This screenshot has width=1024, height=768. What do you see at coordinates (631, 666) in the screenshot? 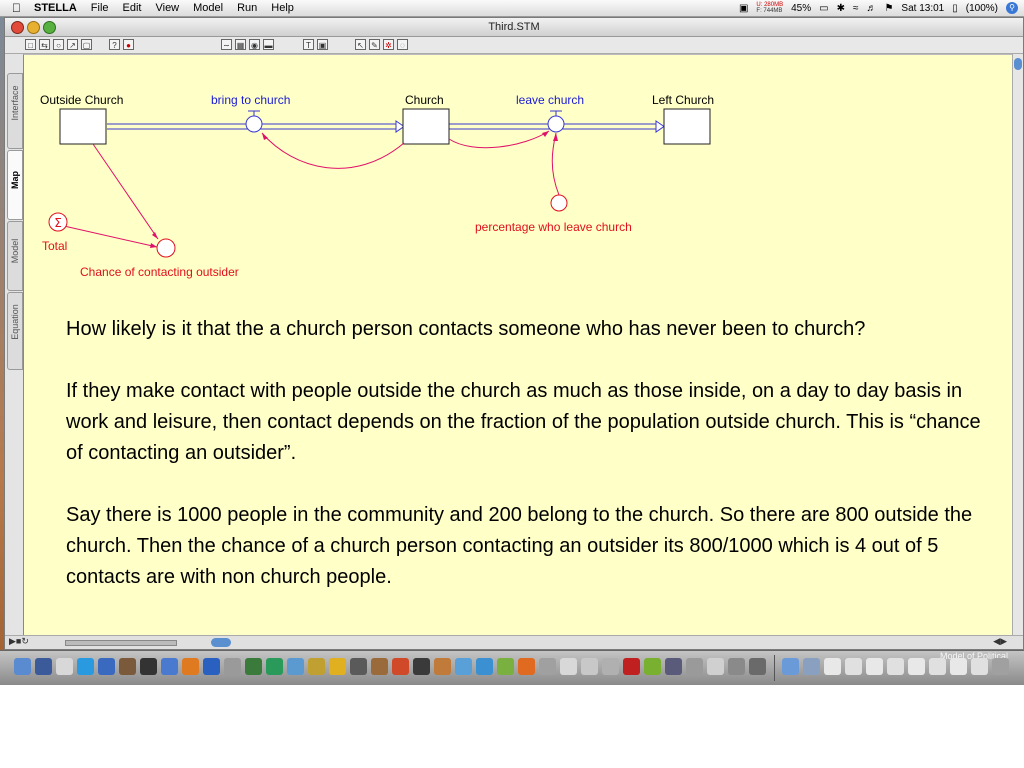
I see `acrobat-icon` at bounding box center [631, 666].